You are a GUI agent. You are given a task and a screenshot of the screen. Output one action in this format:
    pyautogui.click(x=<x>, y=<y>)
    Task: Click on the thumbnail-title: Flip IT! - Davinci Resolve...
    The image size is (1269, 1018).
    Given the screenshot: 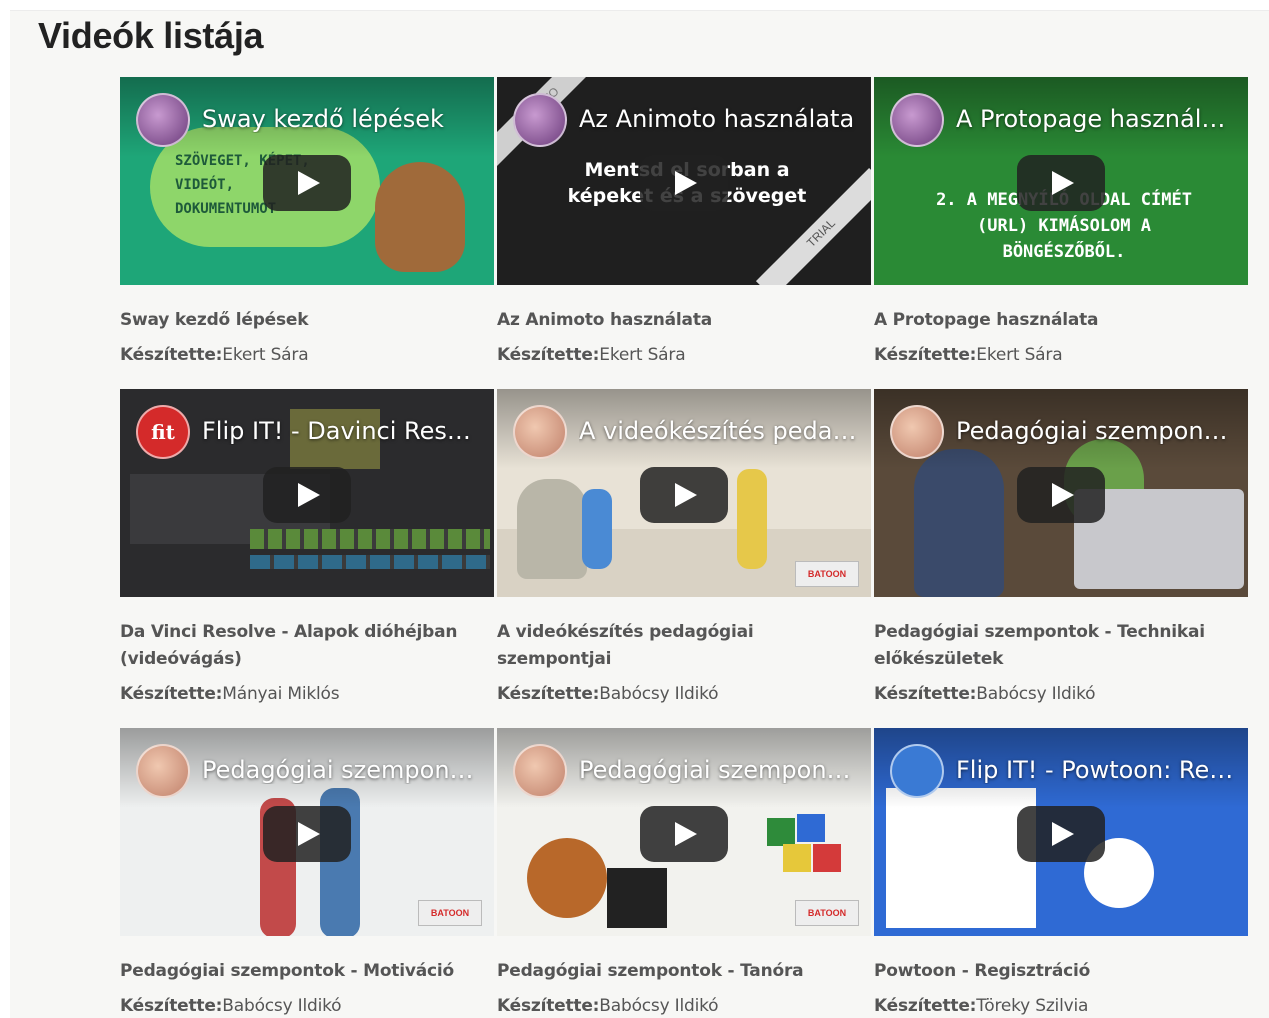 What is the action you would take?
    pyautogui.click(x=342, y=431)
    